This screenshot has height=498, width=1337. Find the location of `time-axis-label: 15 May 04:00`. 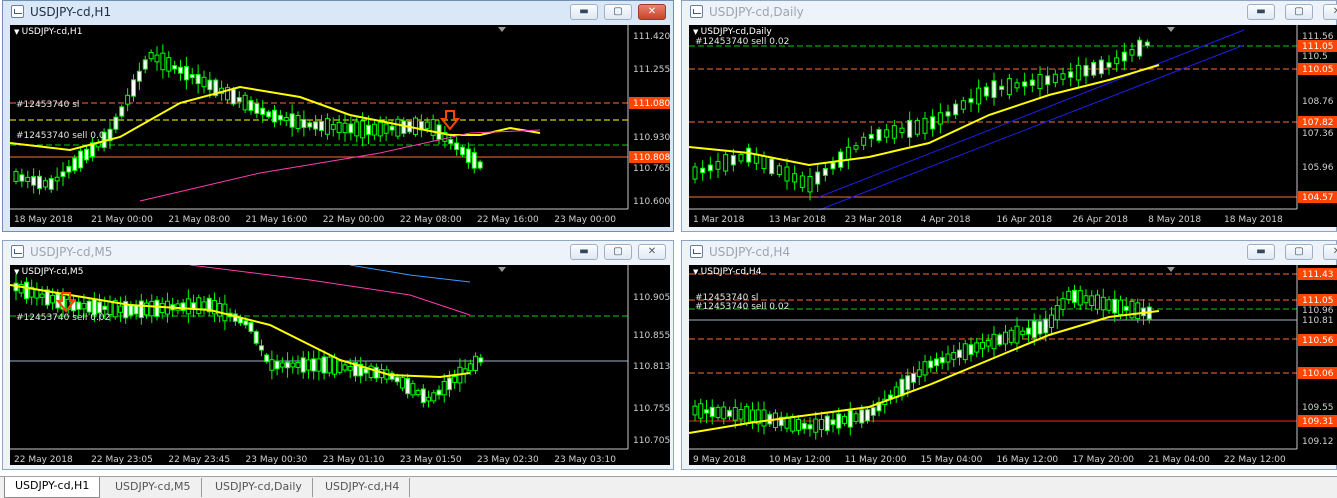

time-axis-label: 15 May 04:00 is located at coordinates (952, 460).